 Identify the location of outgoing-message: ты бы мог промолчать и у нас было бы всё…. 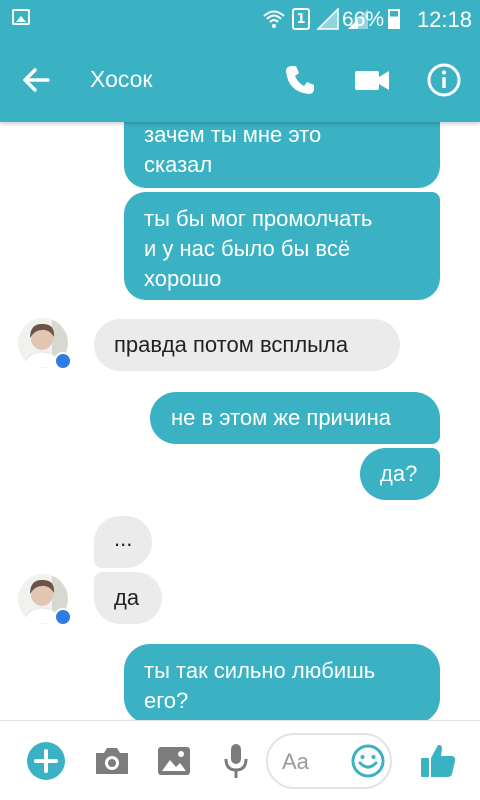
(282, 246).